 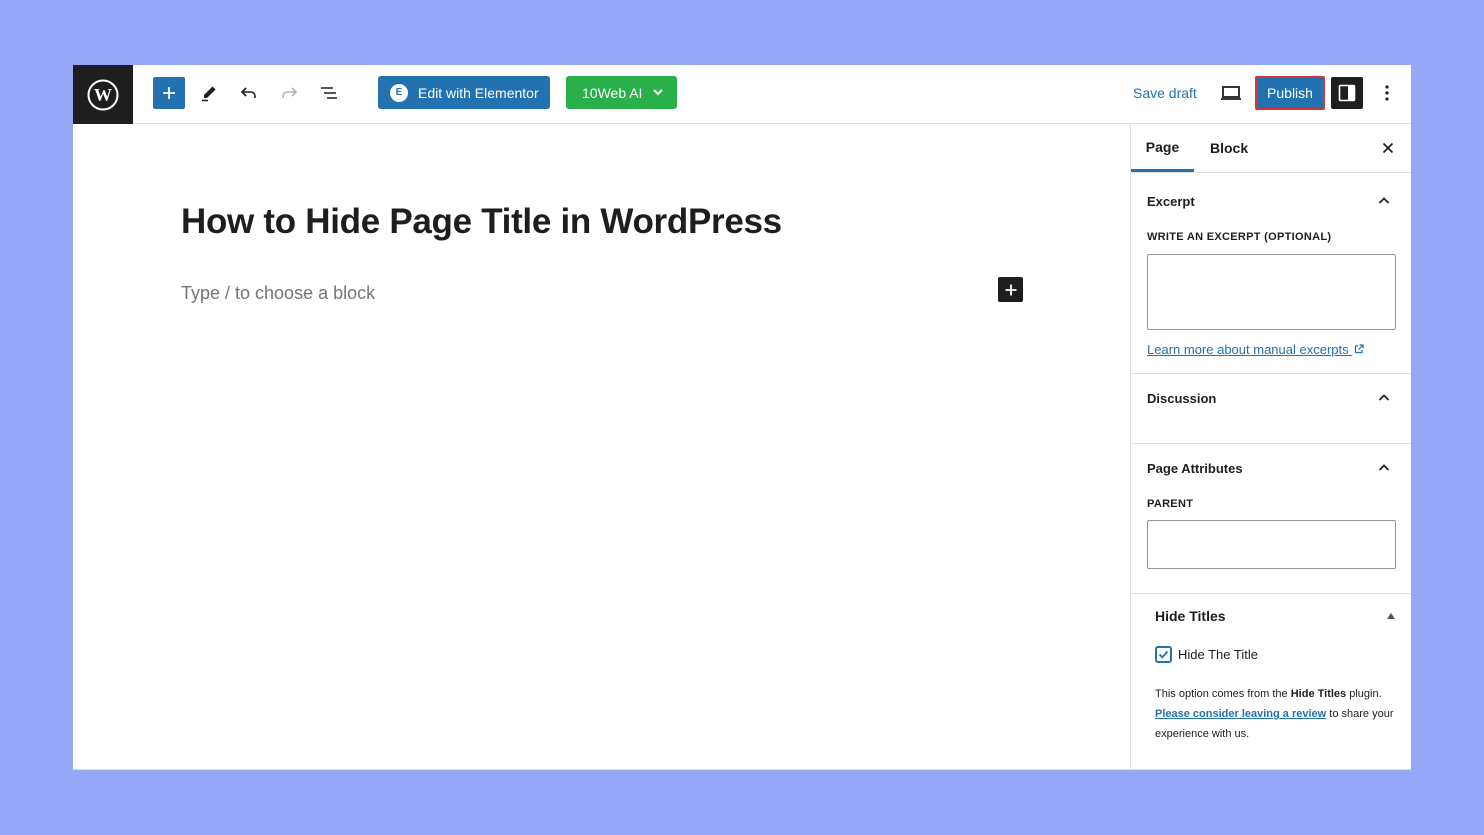 I want to click on checkmark-icon, so click(x=1163, y=654).